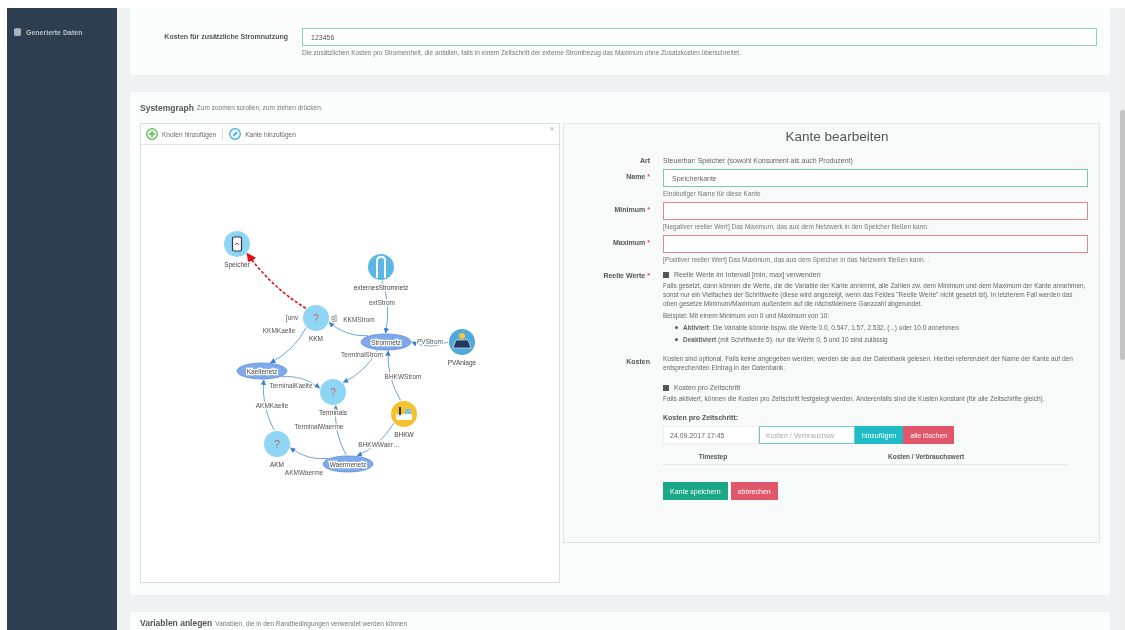  What do you see at coordinates (381, 267) in the screenshot?
I see `pylon-node-icon` at bounding box center [381, 267].